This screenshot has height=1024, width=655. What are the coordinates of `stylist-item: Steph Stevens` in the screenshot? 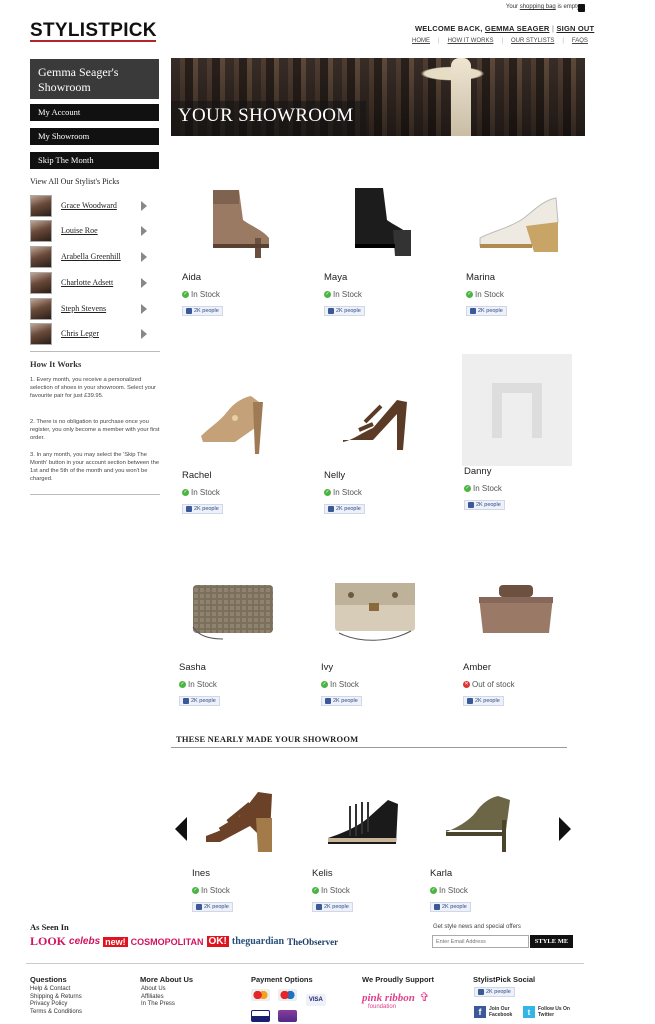 It's located at (94, 308).